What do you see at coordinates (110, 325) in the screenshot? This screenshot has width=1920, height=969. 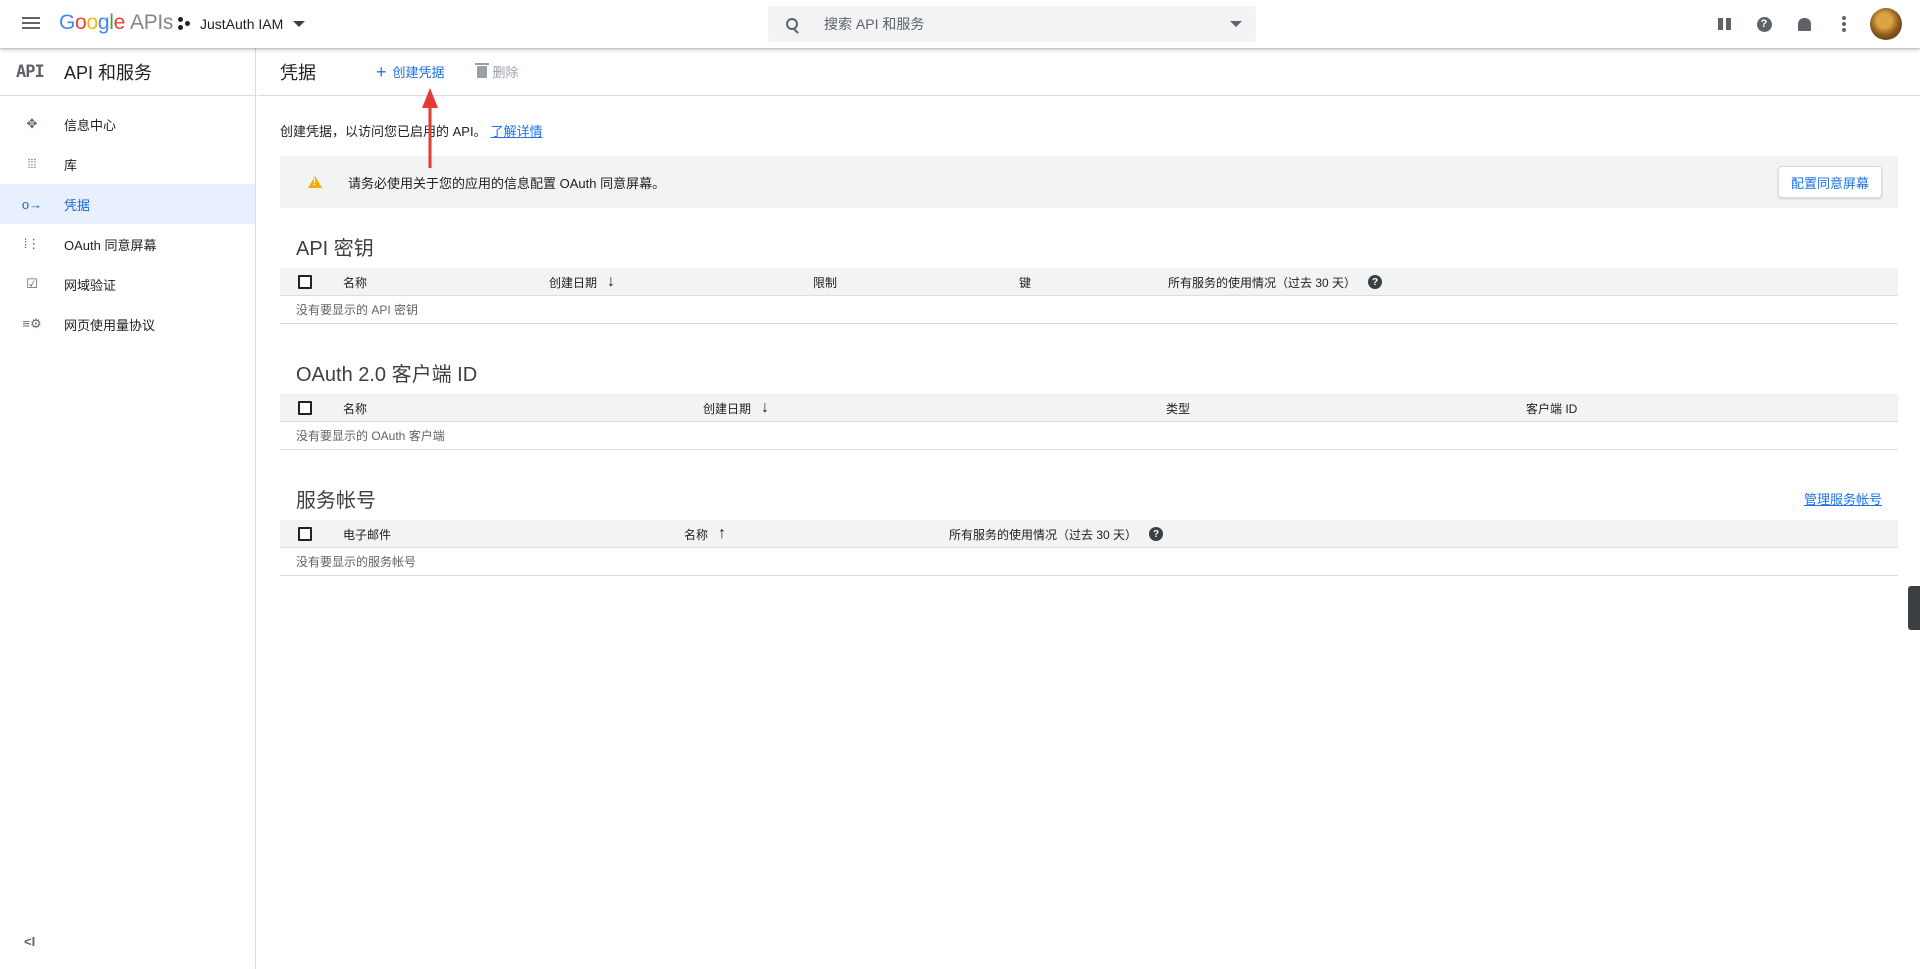 I see `sidebar-item-label: 网页使用量协议` at bounding box center [110, 325].